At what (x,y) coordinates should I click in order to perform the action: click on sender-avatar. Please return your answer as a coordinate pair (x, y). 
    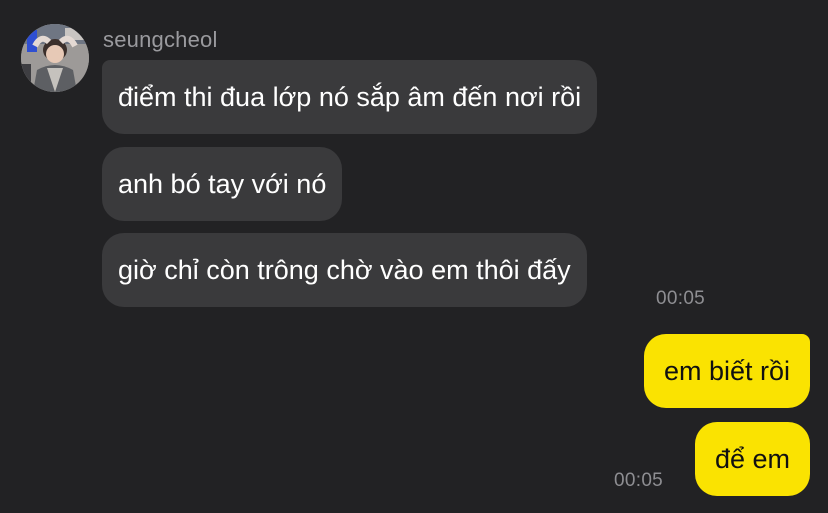
    Looking at the image, I should click on (55, 58).